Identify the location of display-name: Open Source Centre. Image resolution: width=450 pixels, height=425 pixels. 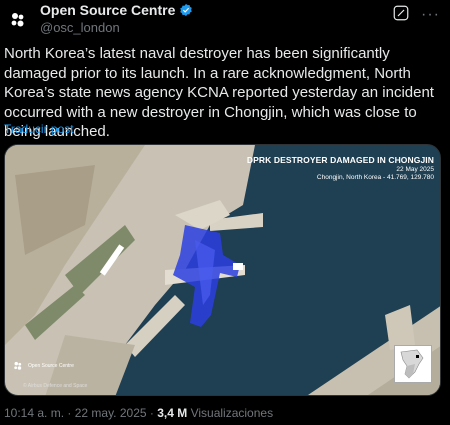
(107, 10).